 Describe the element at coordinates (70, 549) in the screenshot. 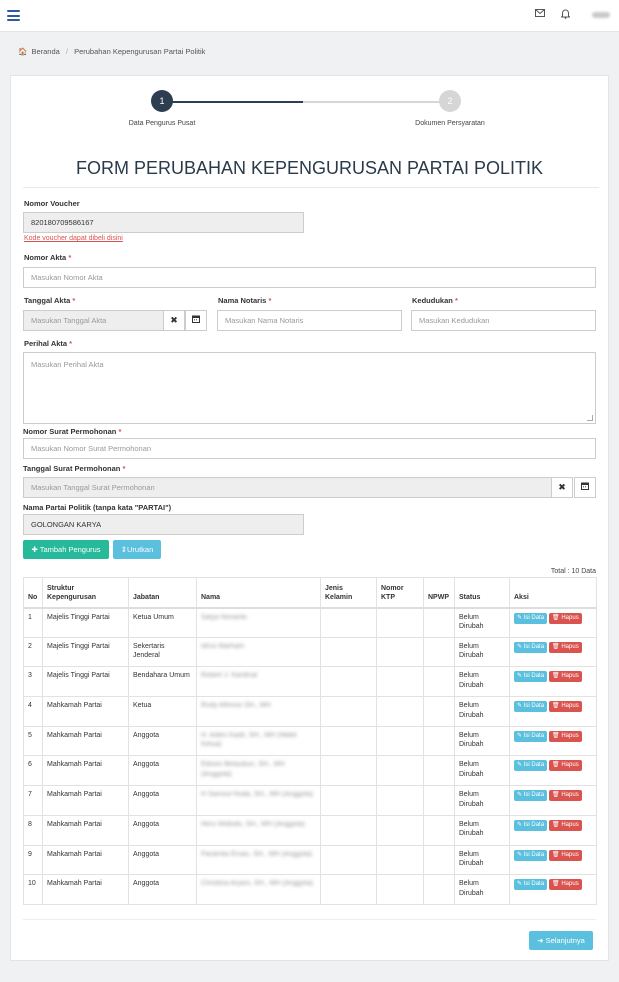

I see `tambah-pengurus-label: Tambah Pengurus` at that location.